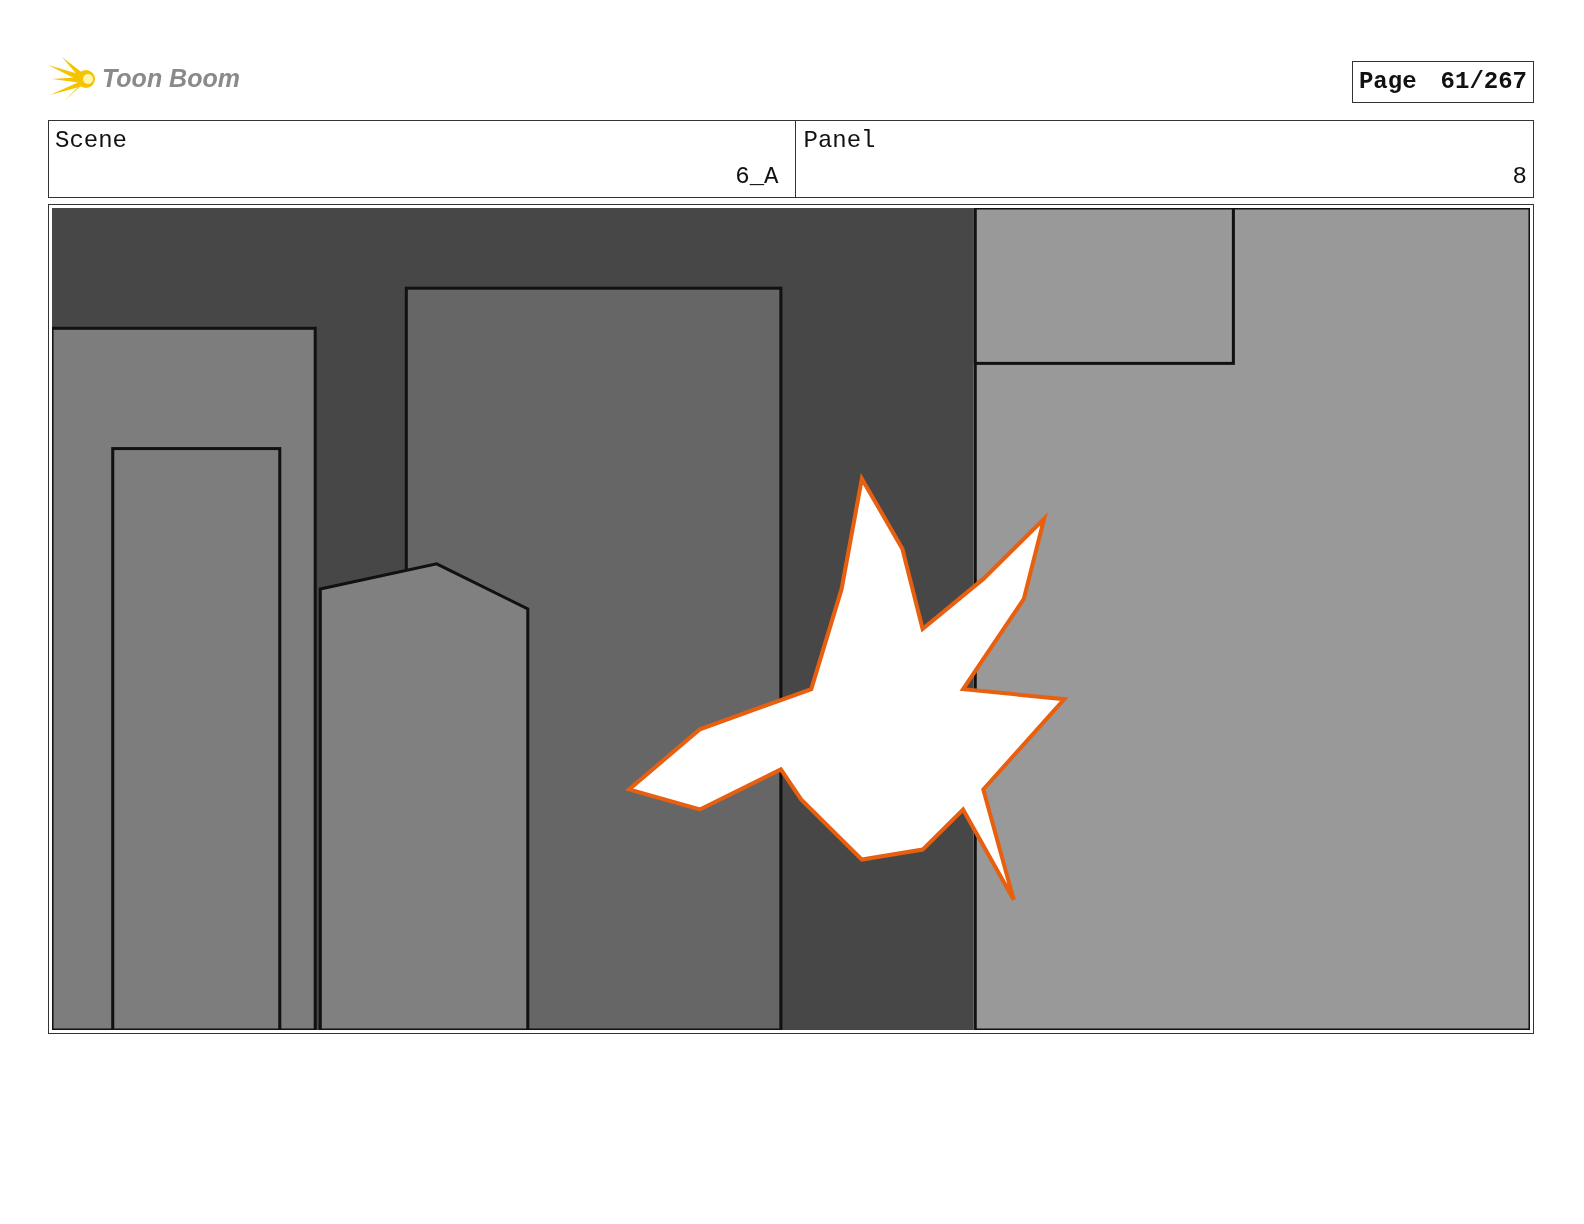 Image resolution: width=1584 pixels, height=1224 pixels. Describe the element at coordinates (839, 141) in the screenshot. I see `field-label: Panel` at that location.